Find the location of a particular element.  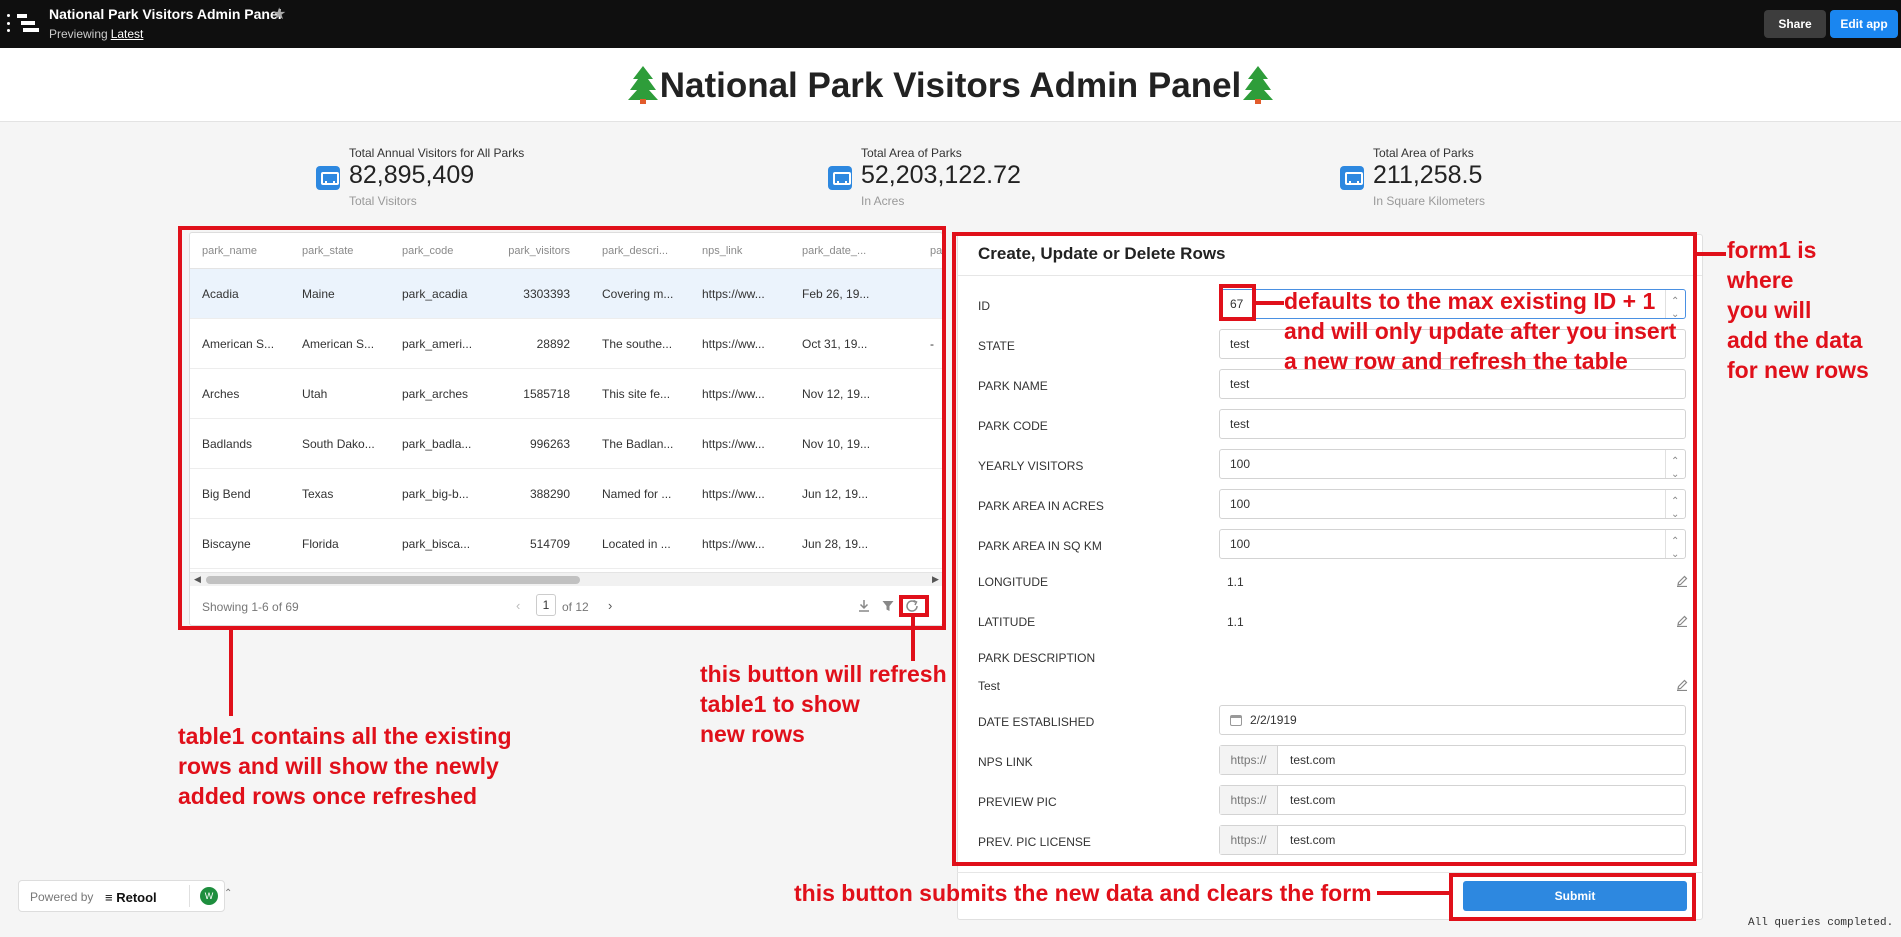

version-link: Latest is located at coordinates (127, 34).